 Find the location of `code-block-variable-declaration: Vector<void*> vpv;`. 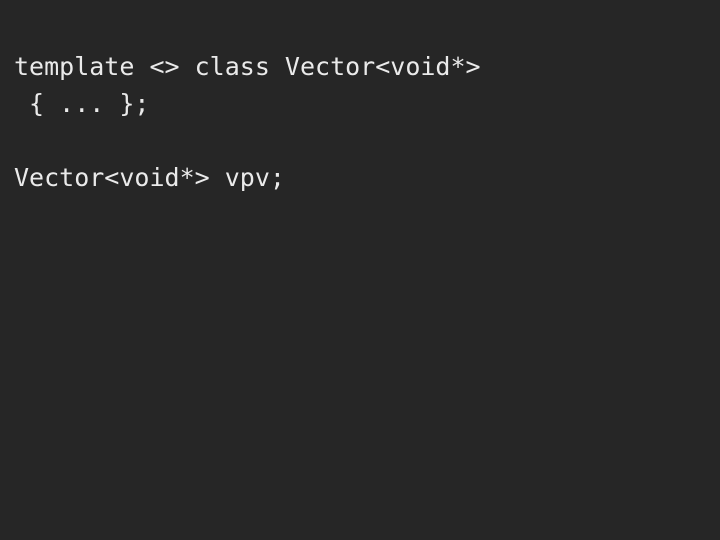

code-block-variable-declaration: Vector<void*> vpv; is located at coordinates (367, 177).